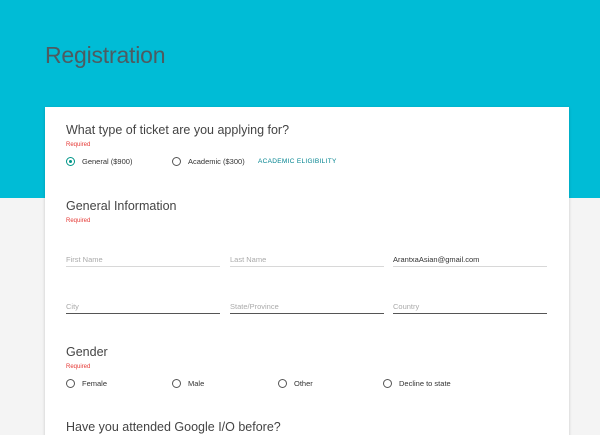  What do you see at coordinates (425, 383) in the screenshot?
I see `gender-option-decline-label: Decline to state` at bounding box center [425, 383].